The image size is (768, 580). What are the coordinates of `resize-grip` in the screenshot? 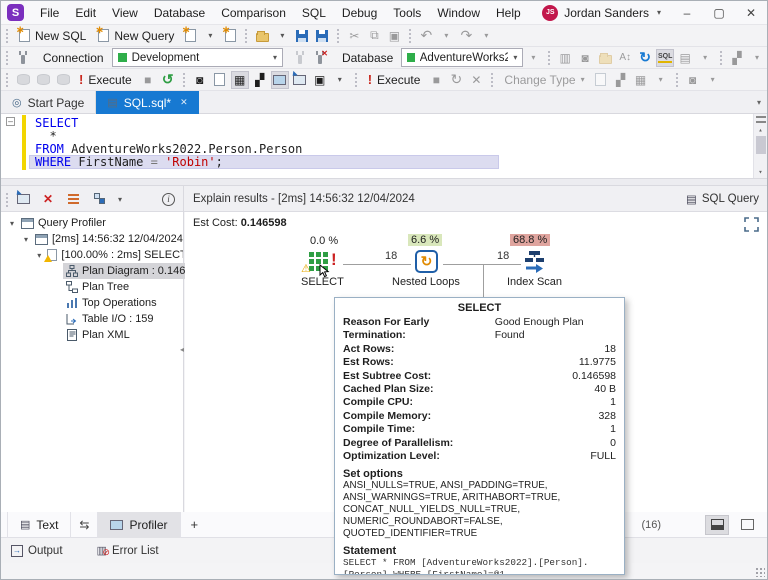 It's located at (760, 572).